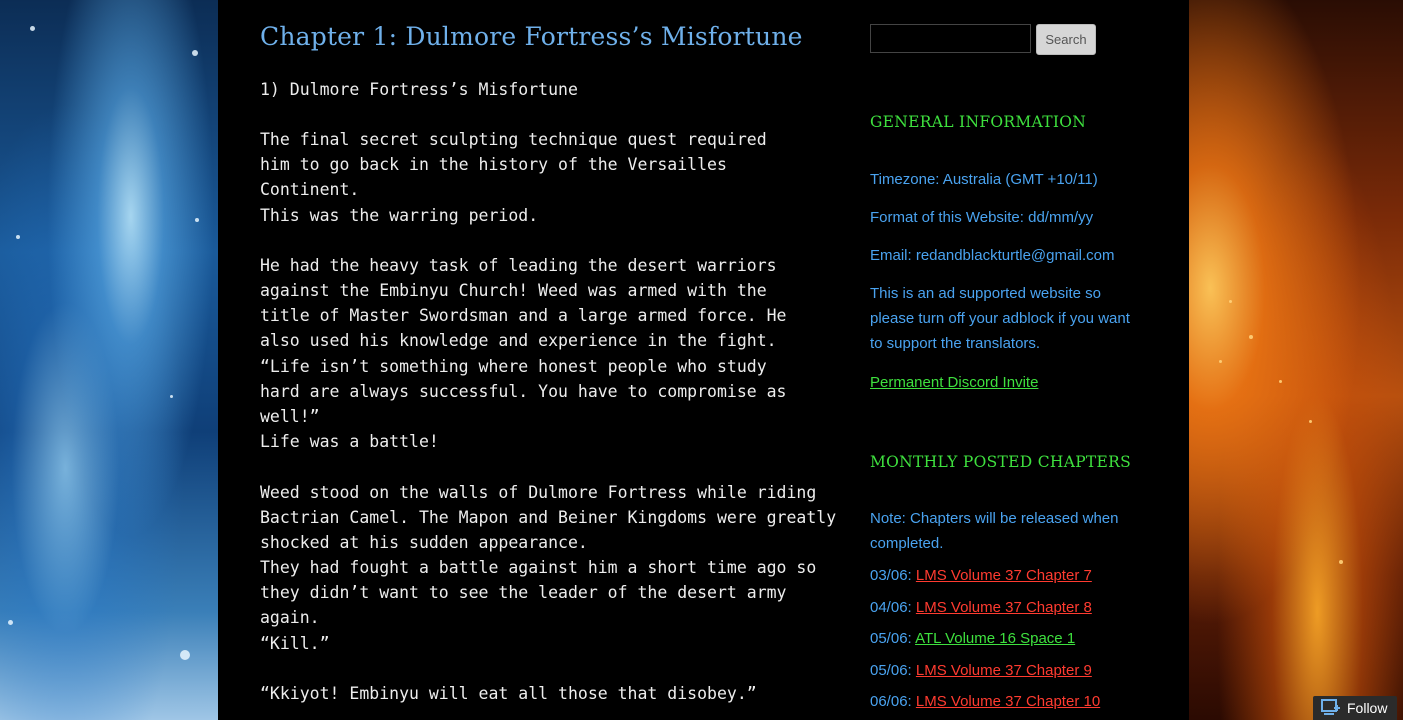 Image resolution: width=1403 pixels, height=720 pixels. Describe the element at coordinates (982, 217) in the screenshot. I see `date-format-text: Format of this Website: dd/mm/yy` at that location.